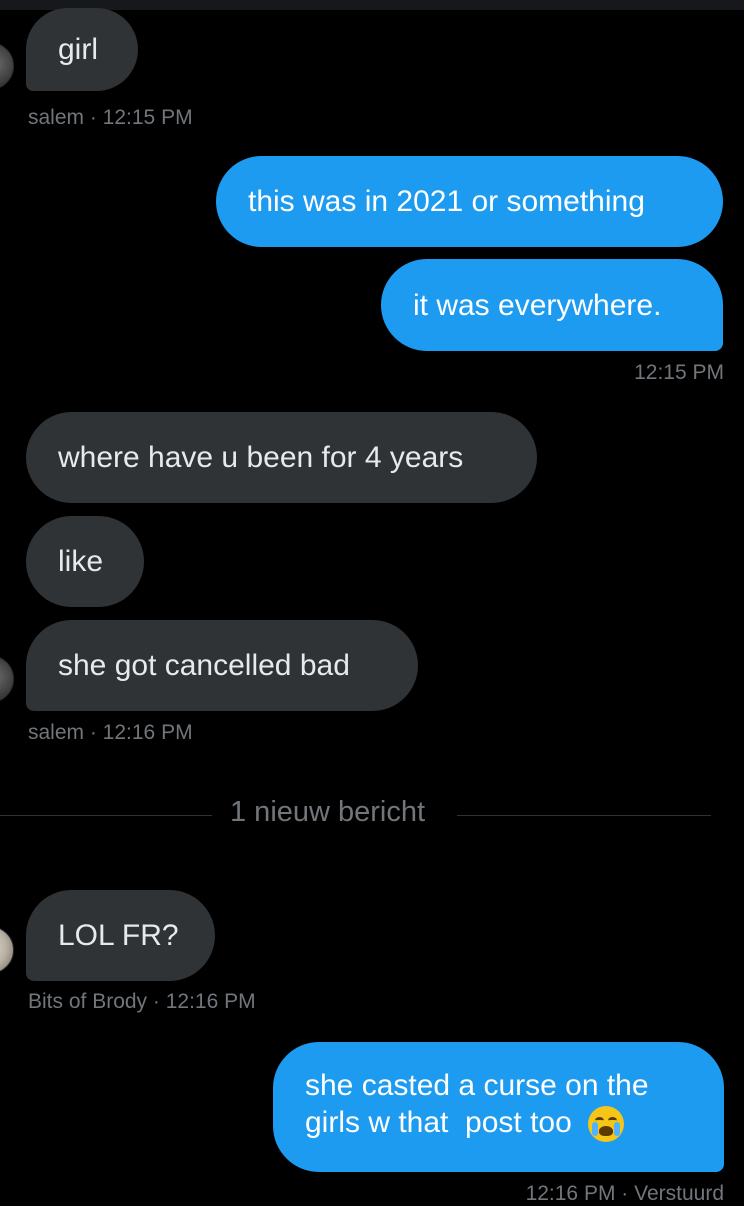 This screenshot has height=1206, width=744. I want to click on message-bubble-incoming: girl, so click(82, 49).